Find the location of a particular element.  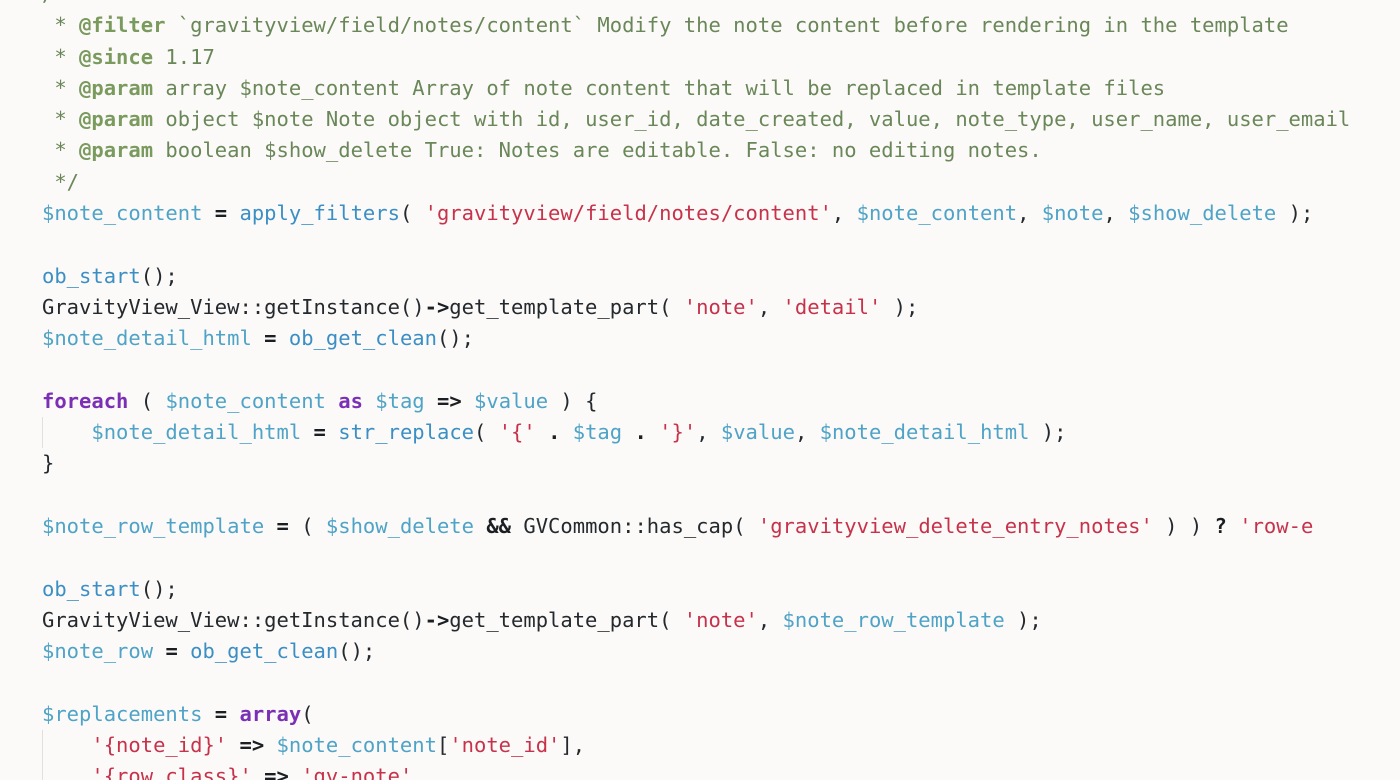

code-token: foreach is located at coordinates (85, 400).